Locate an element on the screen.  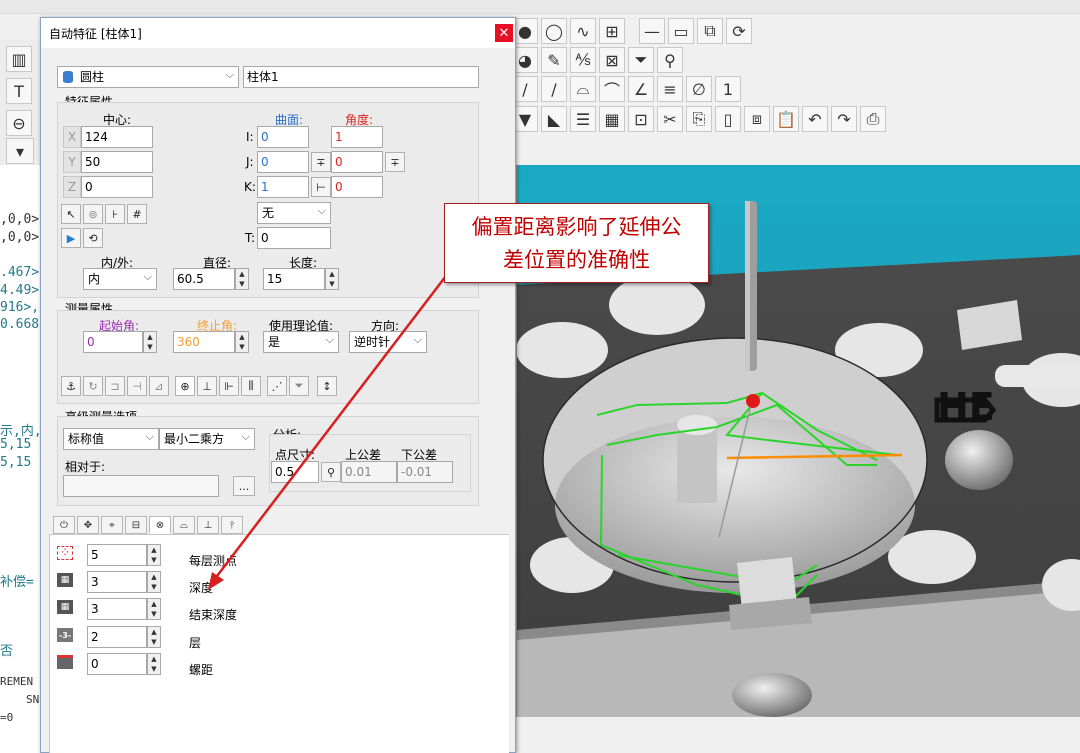
callout-line-2: 差位置的准确性 is located at coordinates (576, 260).